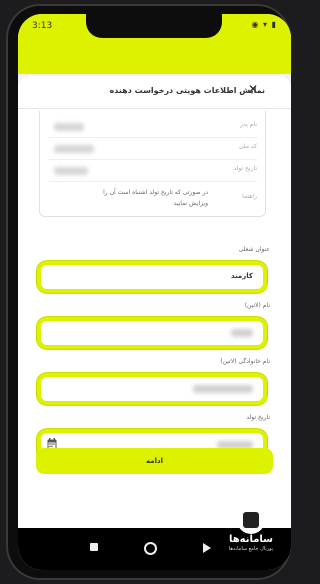 This screenshot has width=320, height=584. Describe the element at coordinates (264, 24) in the screenshot. I see `status-icons: ◉ ▾ ▮` at that location.